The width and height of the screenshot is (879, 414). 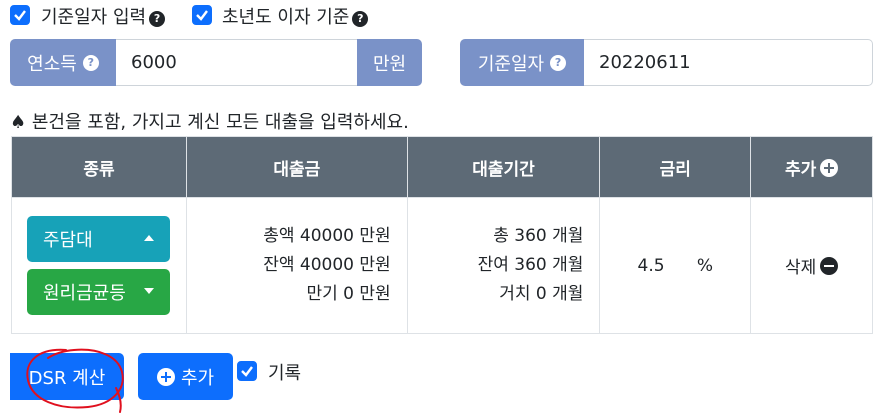 I want to click on notice-text: ♠ 본건을 포함, 가지고 계신 모든 대출을 입력하세요., so click(x=209, y=122).